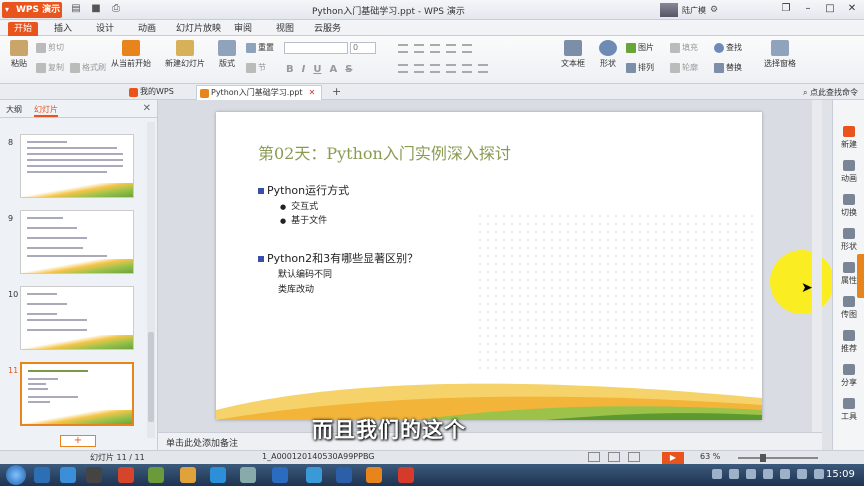 The image size is (864, 486). What do you see at coordinates (684, 67) in the screenshot?
I see `outline-button: 轮廓` at bounding box center [684, 67].